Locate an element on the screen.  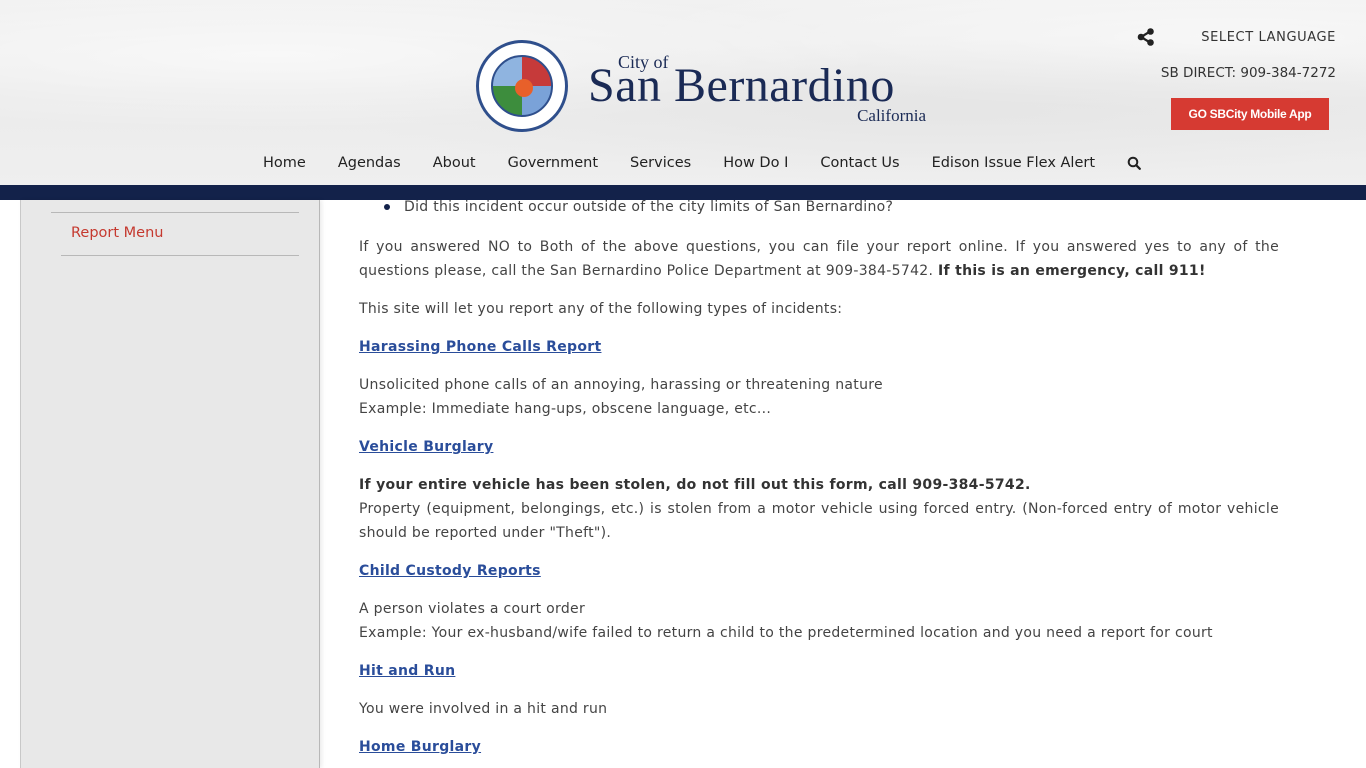
emergency-notice: If this is an emergency, call 911! is located at coordinates (1072, 271).